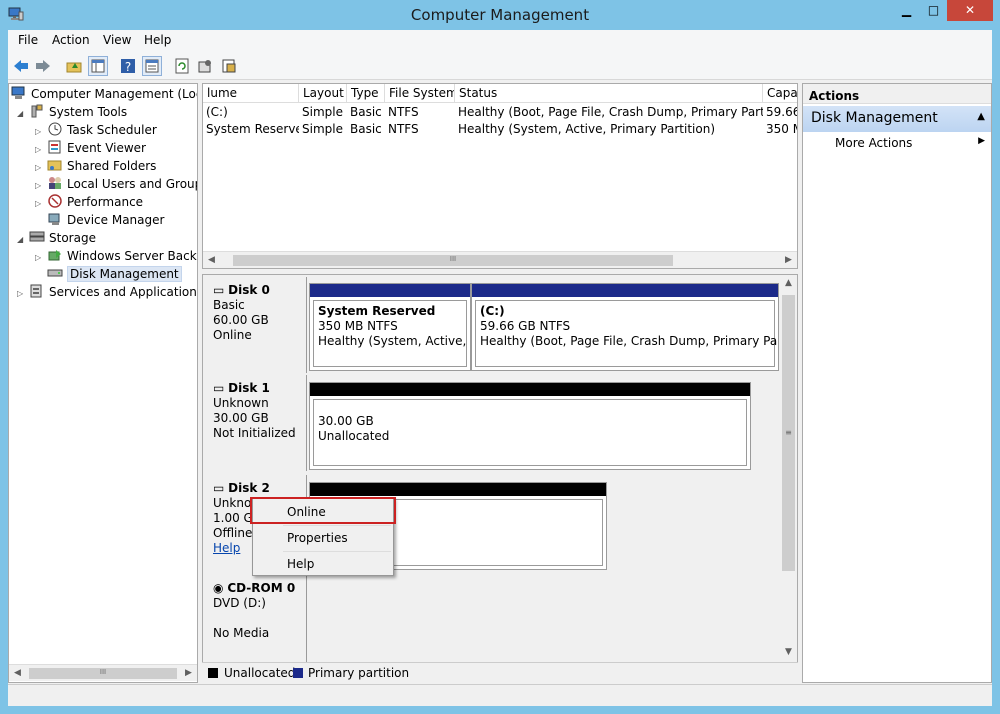 The height and width of the screenshot is (714, 1000). What do you see at coordinates (232, 335) in the screenshot?
I see `disk-state: Online` at bounding box center [232, 335].